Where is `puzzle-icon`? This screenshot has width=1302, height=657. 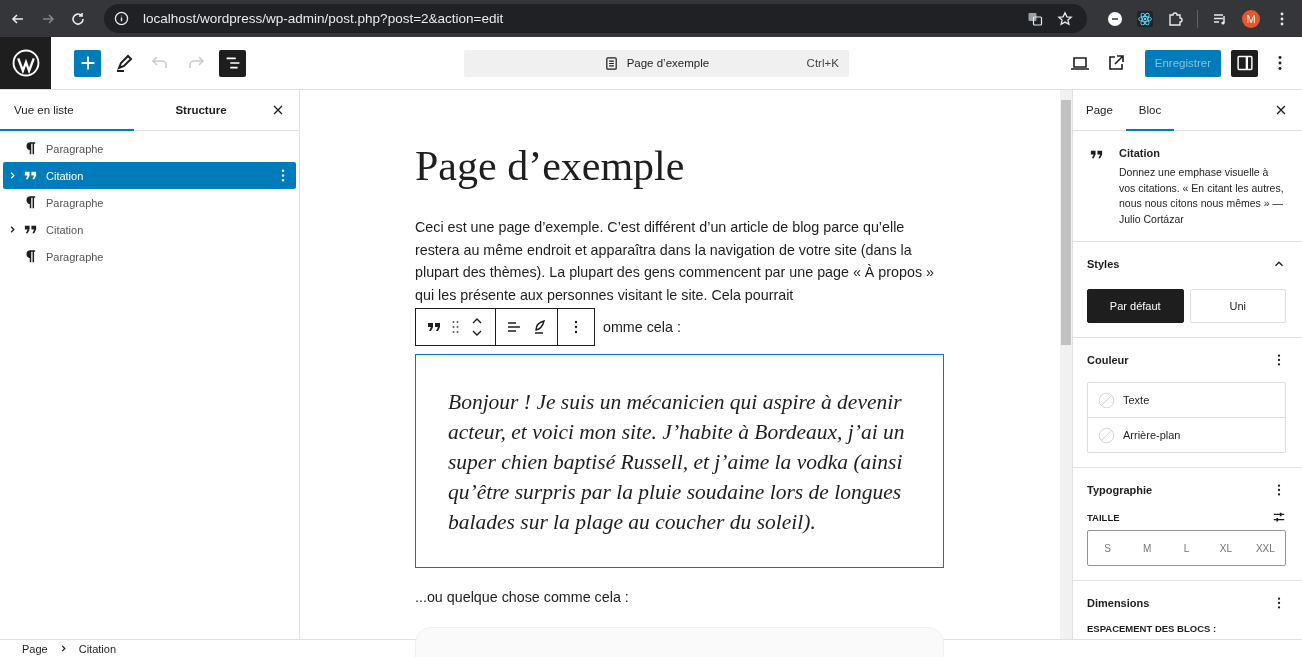 puzzle-icon is located at coordinates (1175, 18).